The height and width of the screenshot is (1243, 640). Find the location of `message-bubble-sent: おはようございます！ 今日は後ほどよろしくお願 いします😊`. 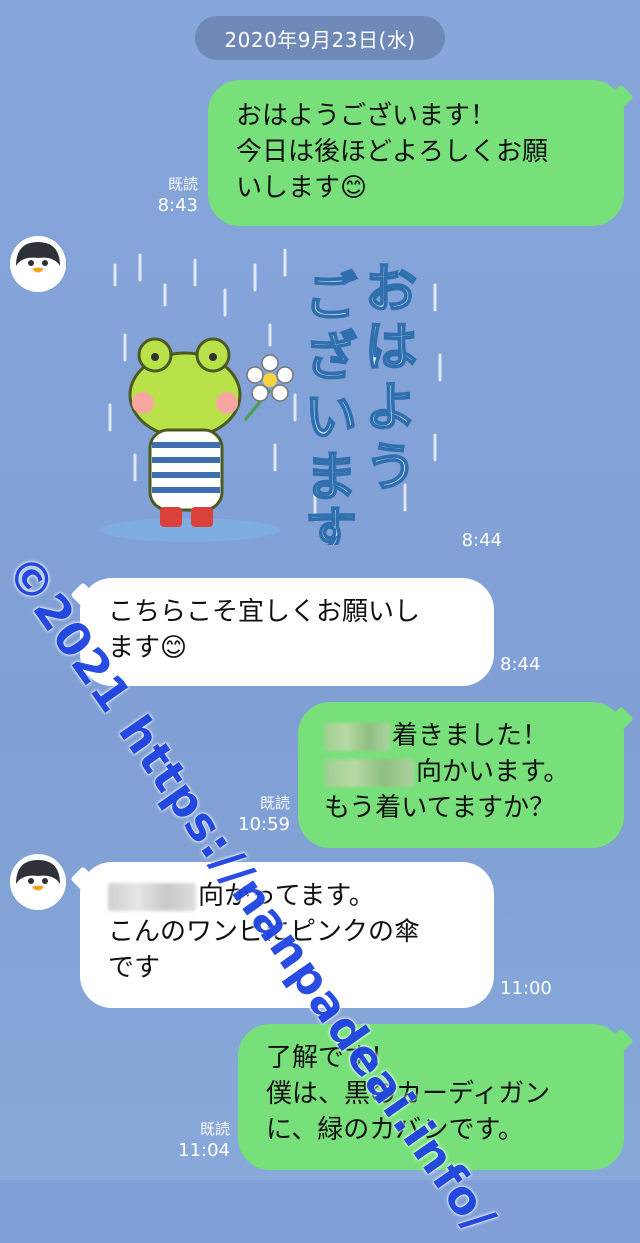

message-bubble-sent: おはようございます！ 今日は後ほどよろしくお願 いします😊 is located at coordinates (421, 153).